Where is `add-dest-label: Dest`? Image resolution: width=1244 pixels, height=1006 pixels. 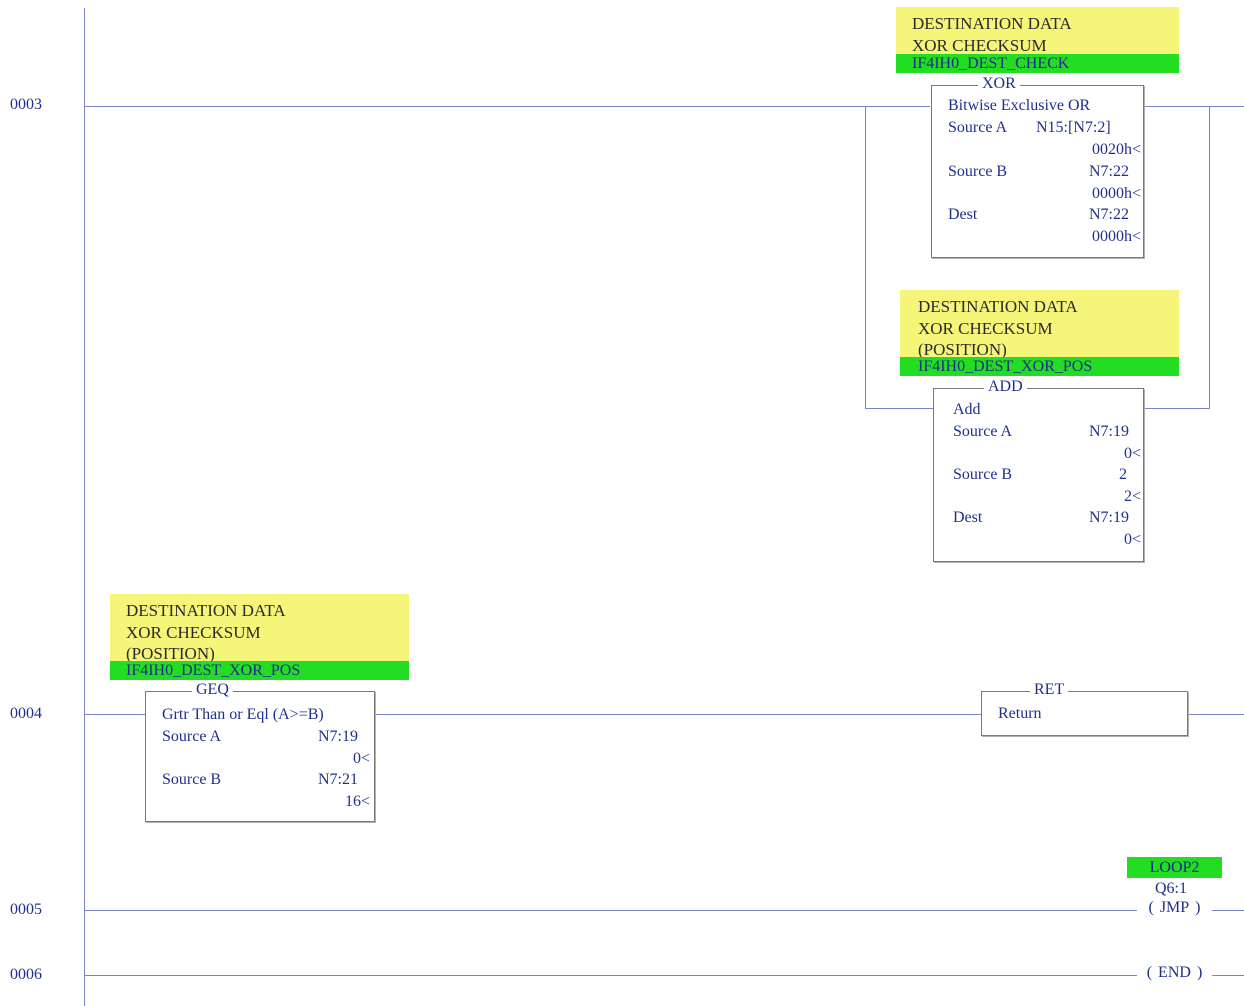 add-dest-label: Dest is located at coordinates (968, 517).